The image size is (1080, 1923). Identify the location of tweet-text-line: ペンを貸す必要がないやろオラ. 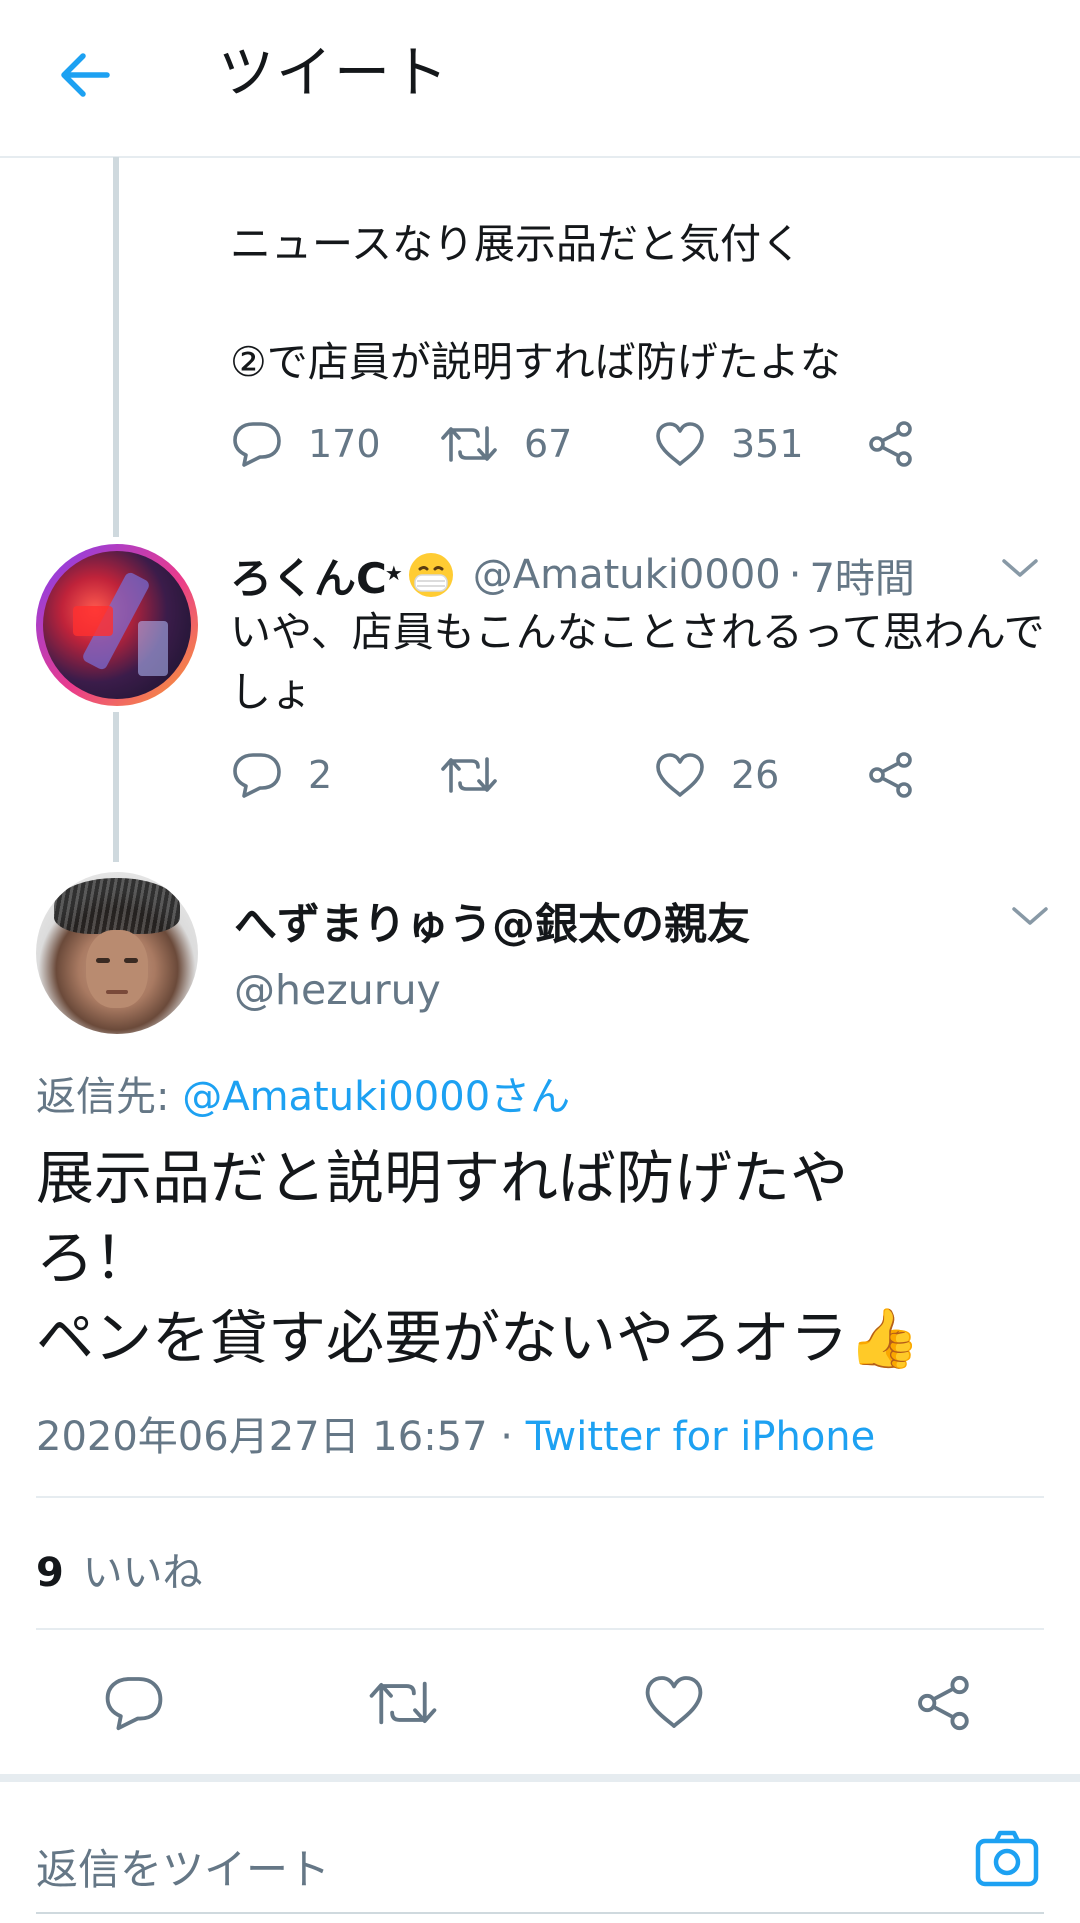
(442, 1338).